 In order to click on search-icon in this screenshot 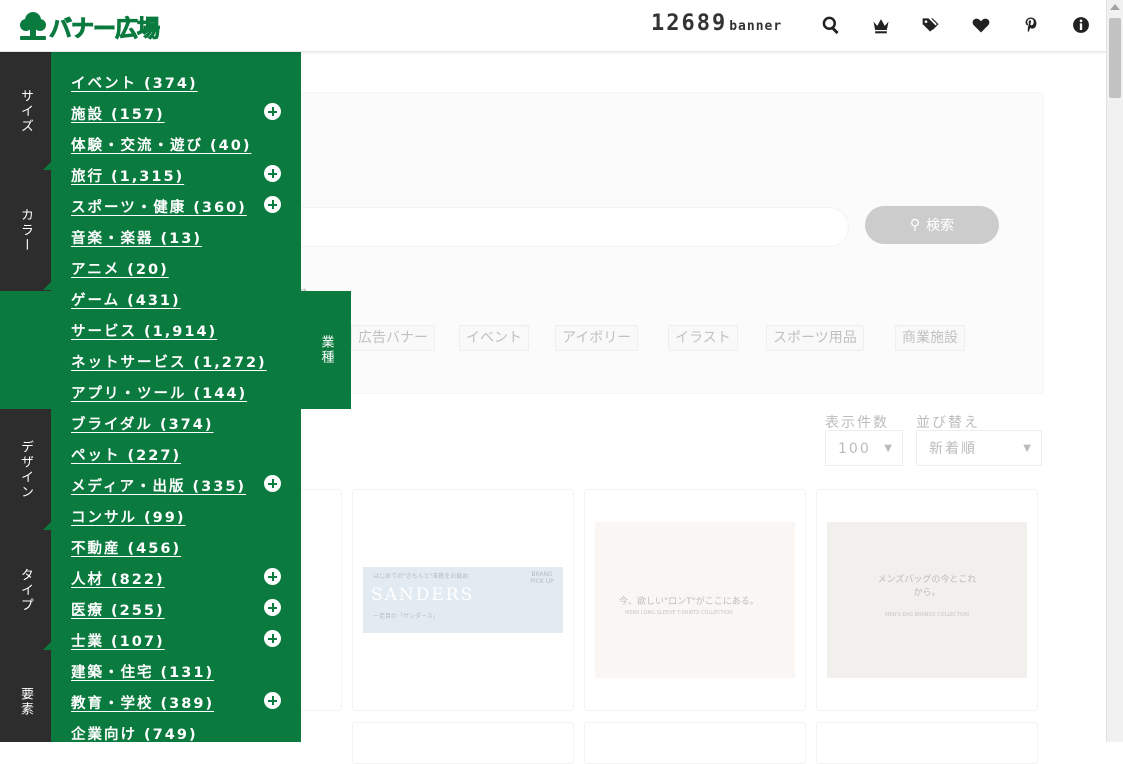, I will do `click(831, 25)`.